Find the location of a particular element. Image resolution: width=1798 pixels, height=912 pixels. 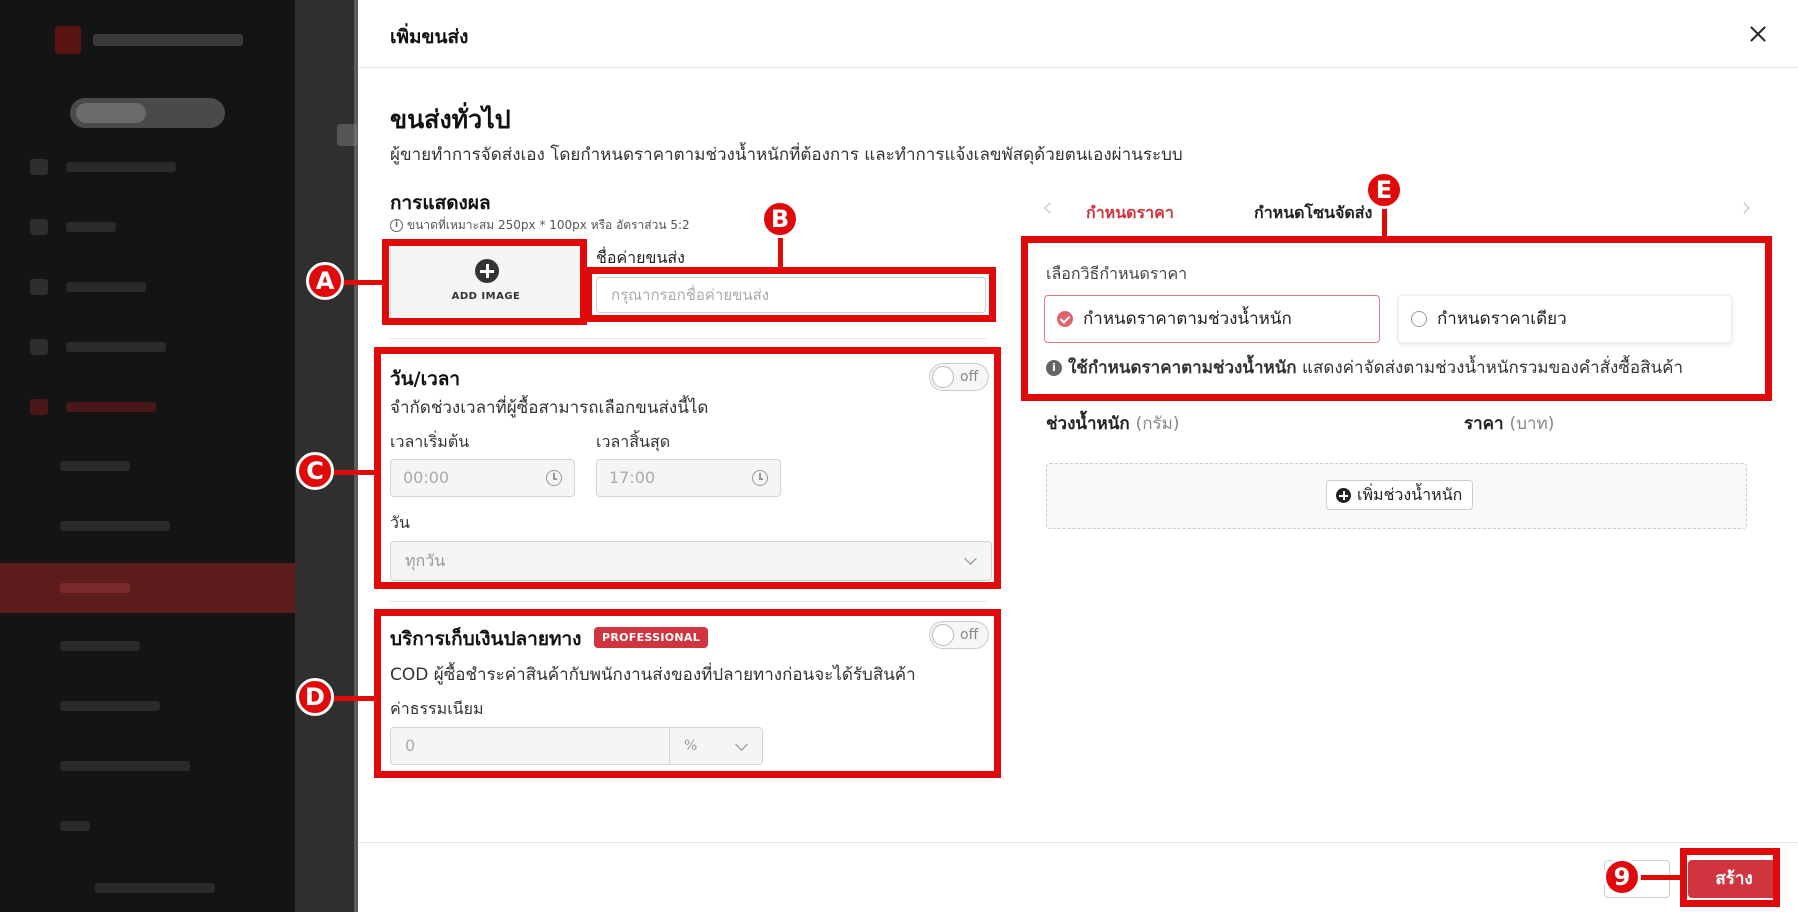

callout-d: D is located at coordinates (315, 697).